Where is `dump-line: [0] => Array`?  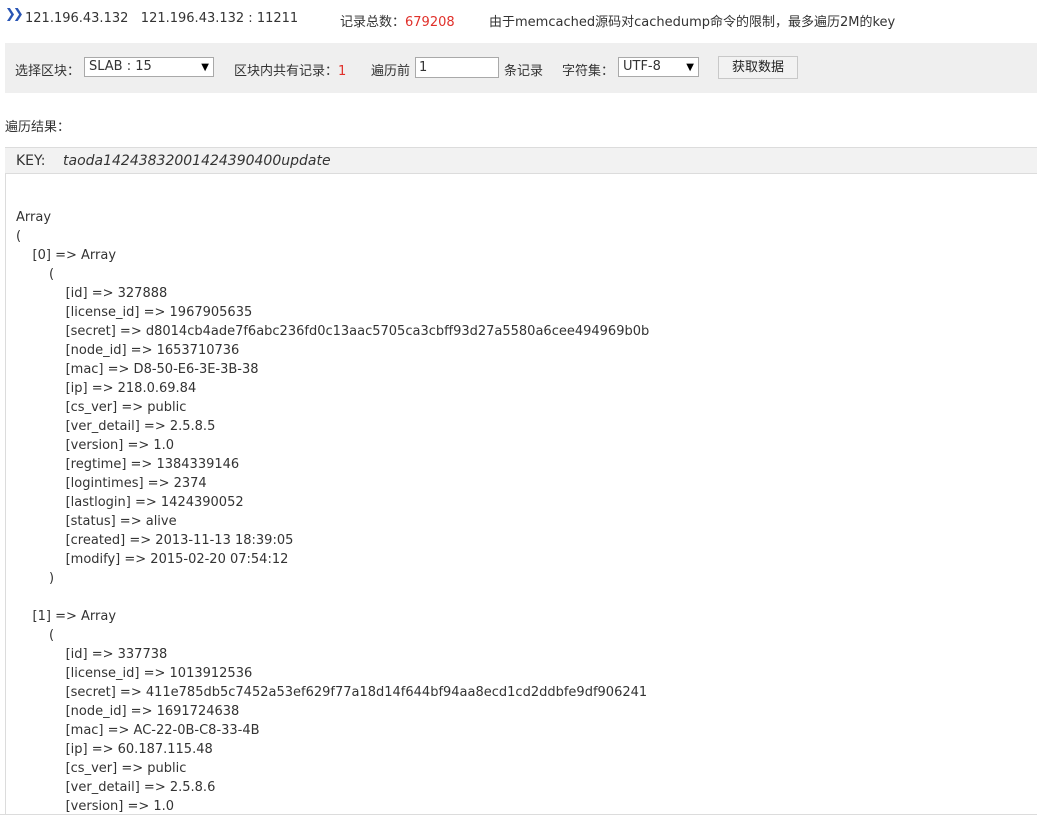 dump-line: [0] => Array is located at coordinates (66, 255).